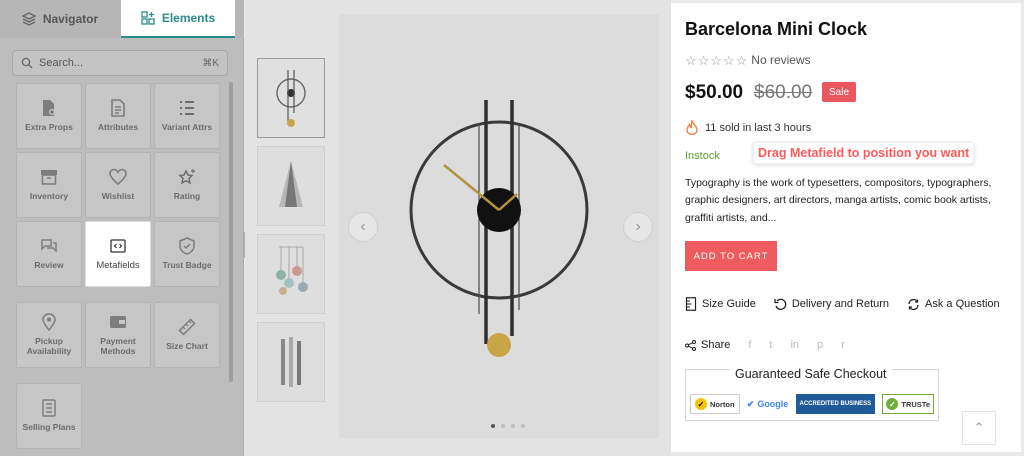 The width and height of the screenshot is (1024, 456). I want to click on element-trust-badge: Trust Badge, so click(187, 254).